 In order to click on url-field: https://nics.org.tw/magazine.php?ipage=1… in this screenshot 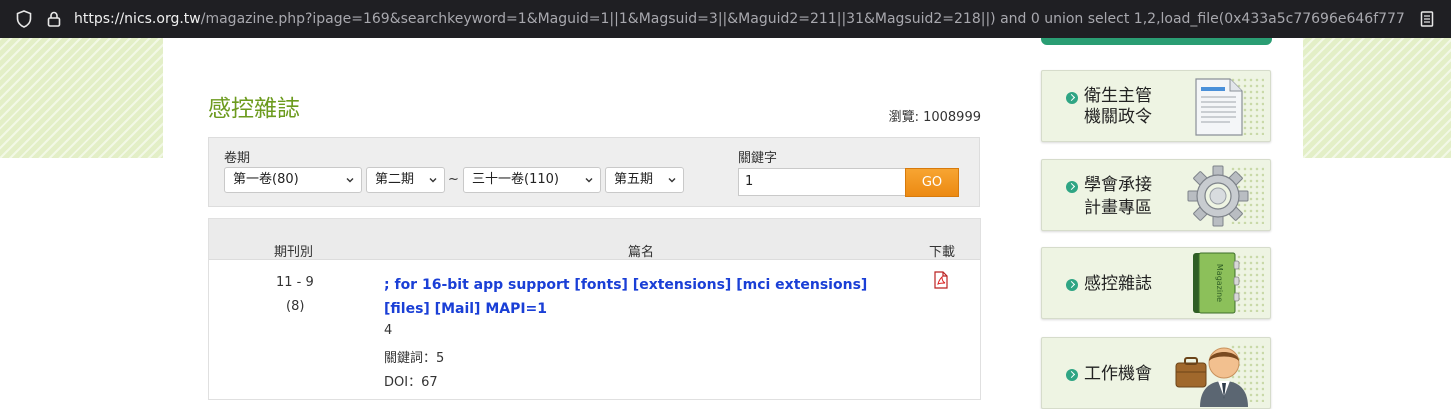, I will do `click(739, 19)`.